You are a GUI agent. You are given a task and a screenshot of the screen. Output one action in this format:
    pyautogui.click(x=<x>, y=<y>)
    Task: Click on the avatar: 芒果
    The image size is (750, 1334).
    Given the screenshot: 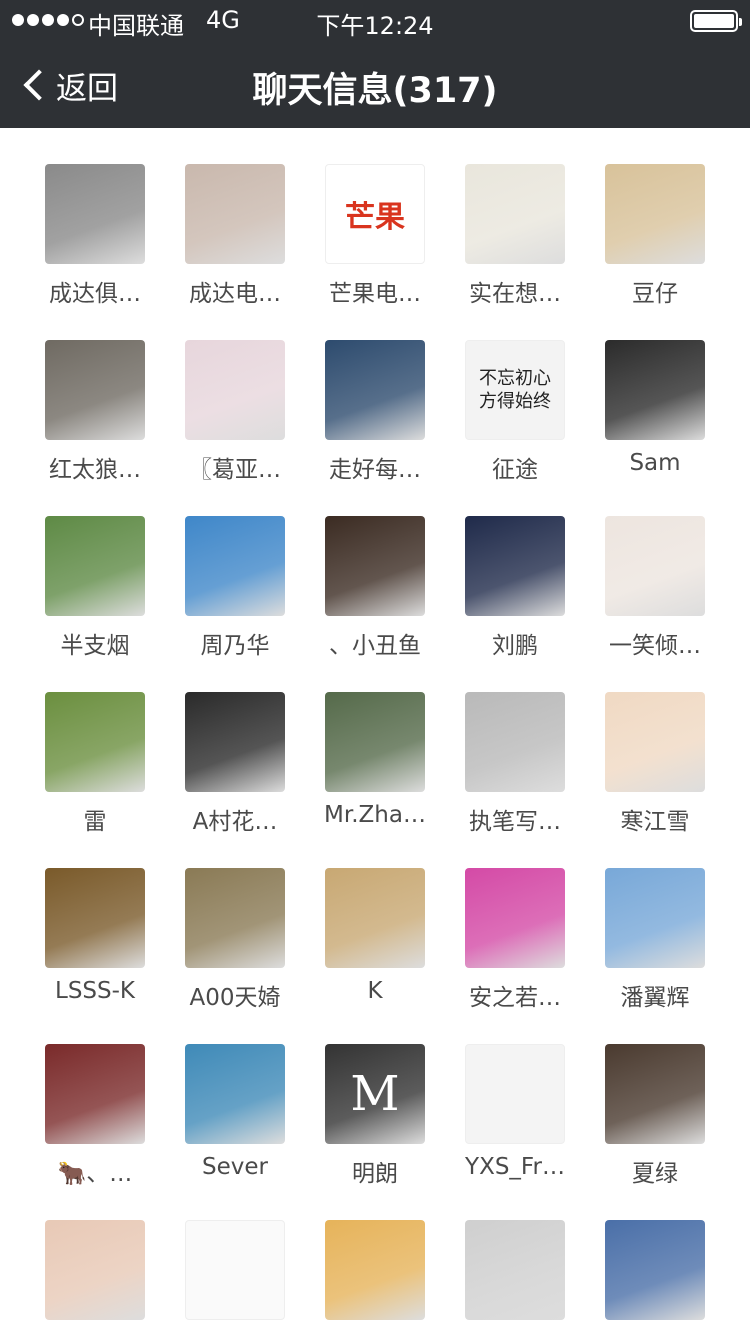 What is the action you would take?
    pyautogui.click(x=375, y=214)
    